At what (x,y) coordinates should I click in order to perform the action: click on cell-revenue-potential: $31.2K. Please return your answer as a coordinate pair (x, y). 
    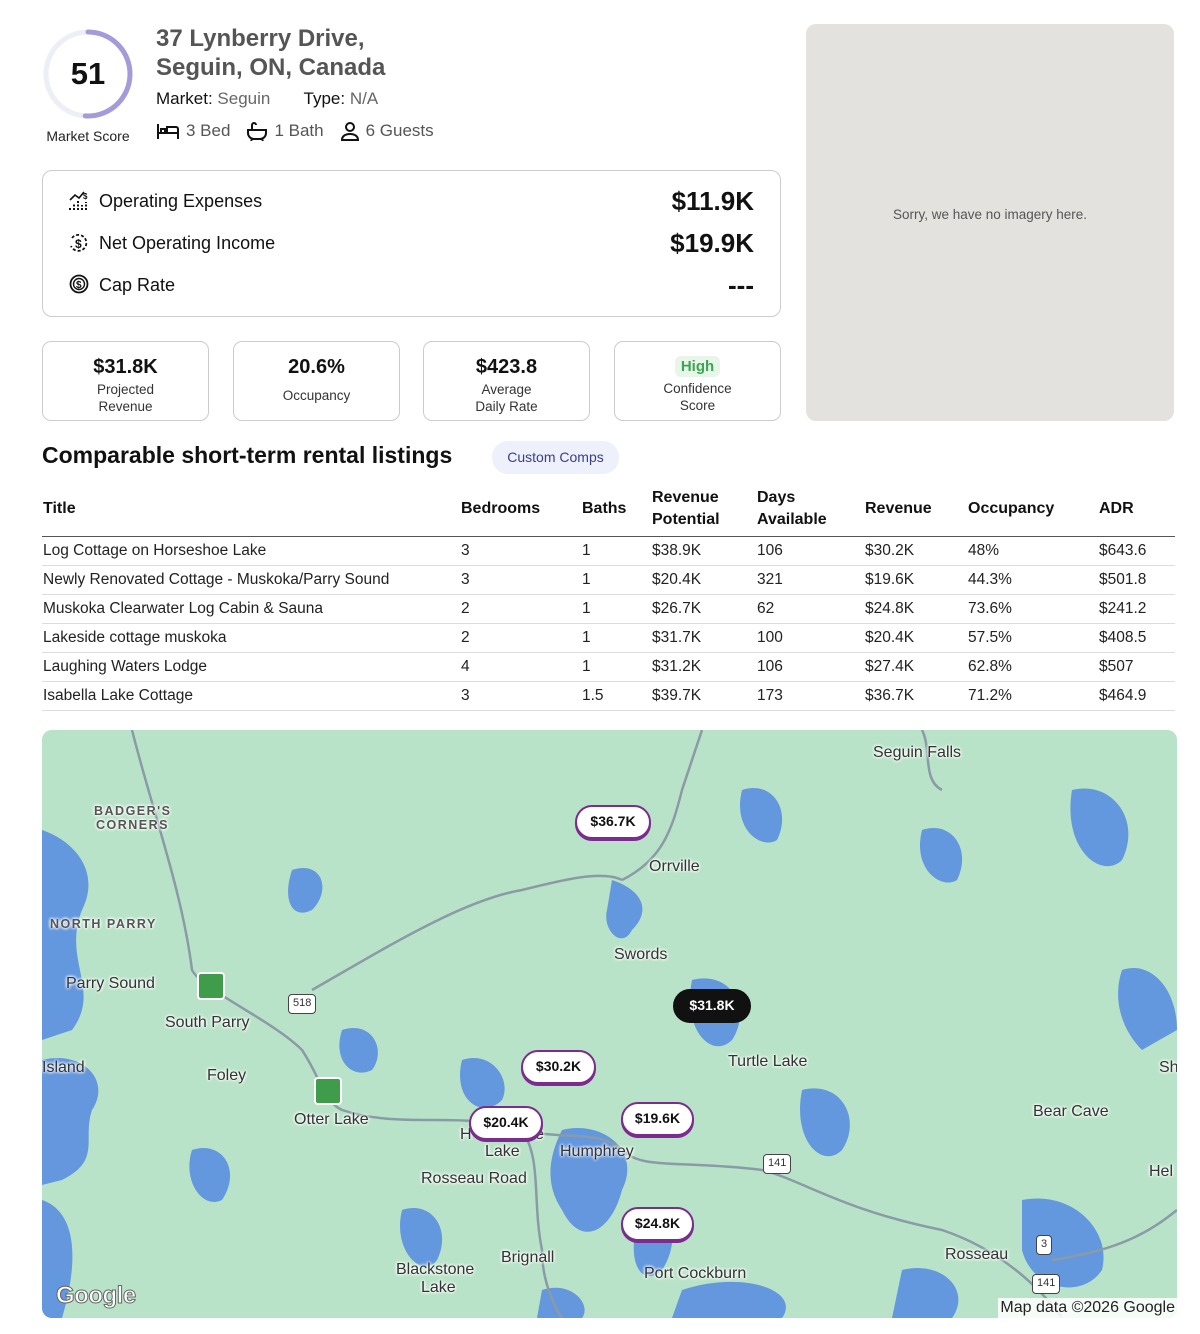
    Looking at the image, I should click on (703, 667).